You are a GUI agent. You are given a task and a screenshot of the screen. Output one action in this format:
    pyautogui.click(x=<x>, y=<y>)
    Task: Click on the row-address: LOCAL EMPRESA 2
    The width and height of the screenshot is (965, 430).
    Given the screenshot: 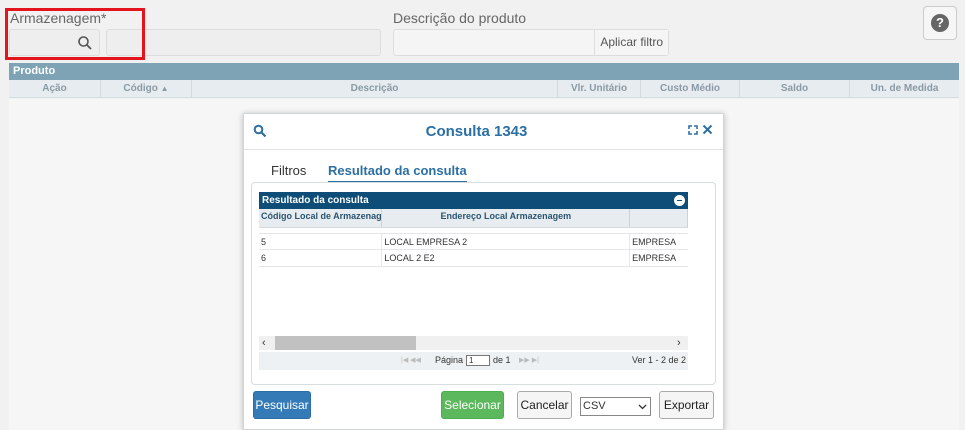 What is the action you would take?
    pyautogui.click(x=506, y=241)
    